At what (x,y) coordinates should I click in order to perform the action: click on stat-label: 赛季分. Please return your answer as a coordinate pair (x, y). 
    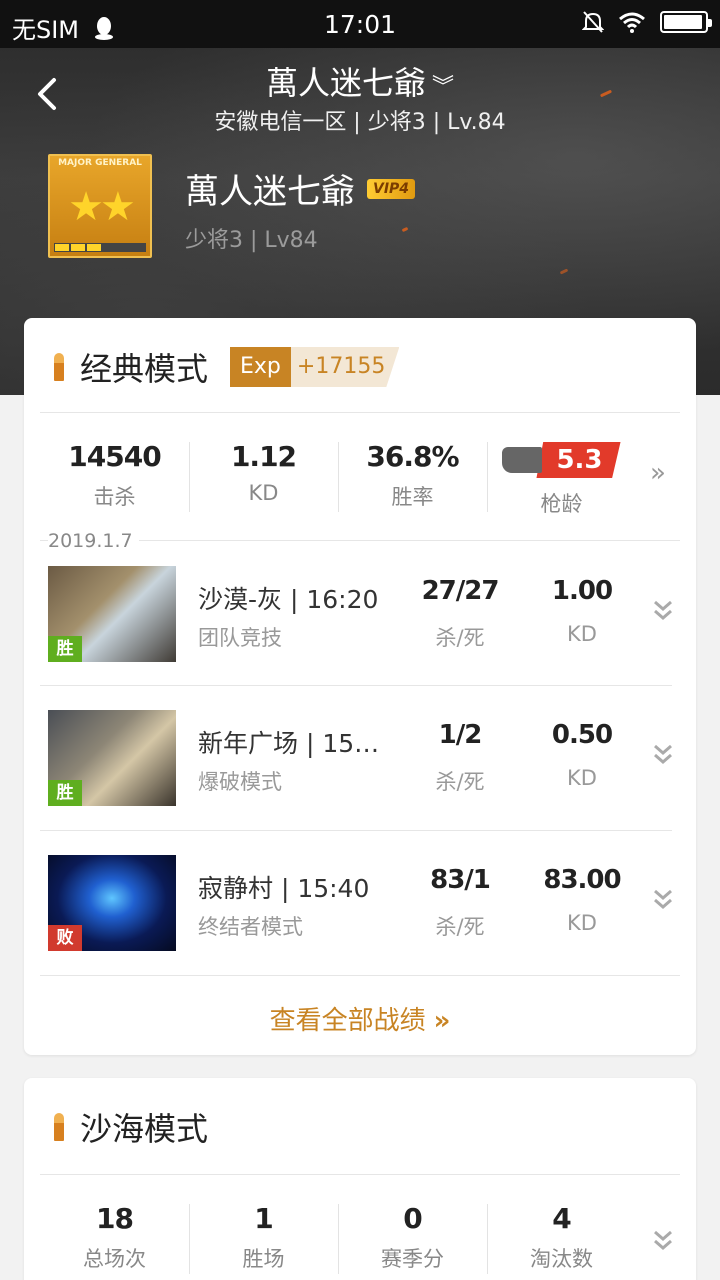
    Looking at the image, I should click on (412, 1259).